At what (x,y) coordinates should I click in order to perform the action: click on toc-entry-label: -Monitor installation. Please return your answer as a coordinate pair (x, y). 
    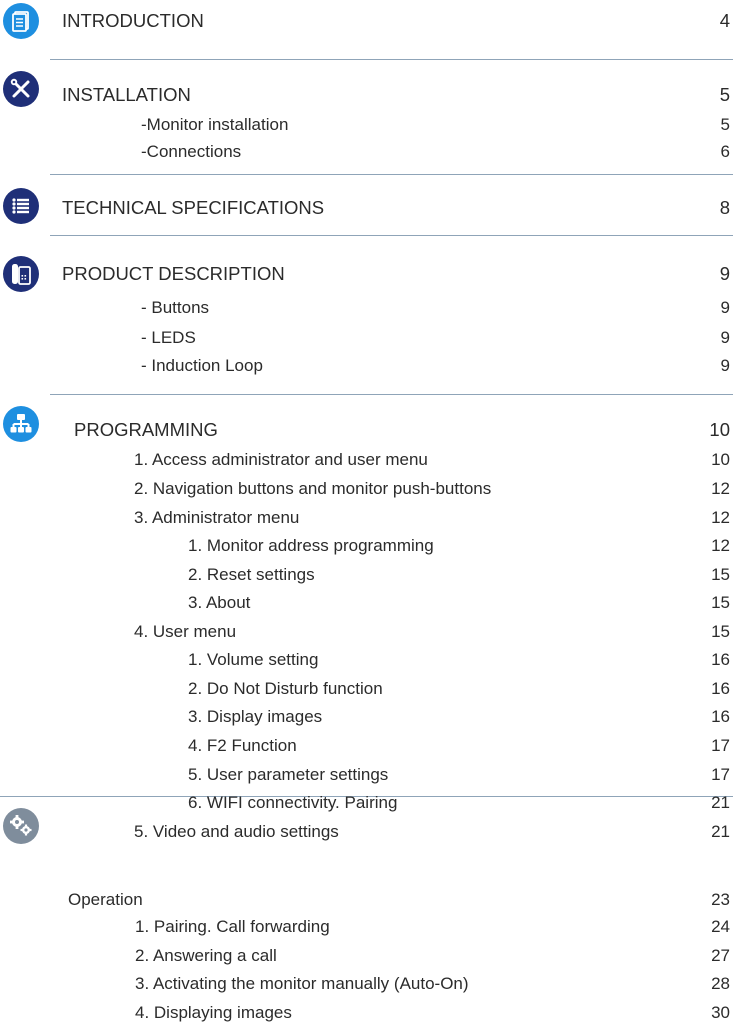
    Looking at the image, I should click on (215, 124).